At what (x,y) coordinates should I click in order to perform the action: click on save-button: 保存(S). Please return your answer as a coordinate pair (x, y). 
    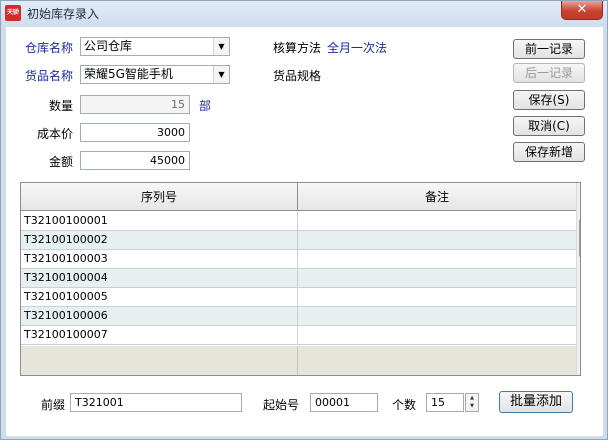
    Looking at the image, I should click on (549, 100).